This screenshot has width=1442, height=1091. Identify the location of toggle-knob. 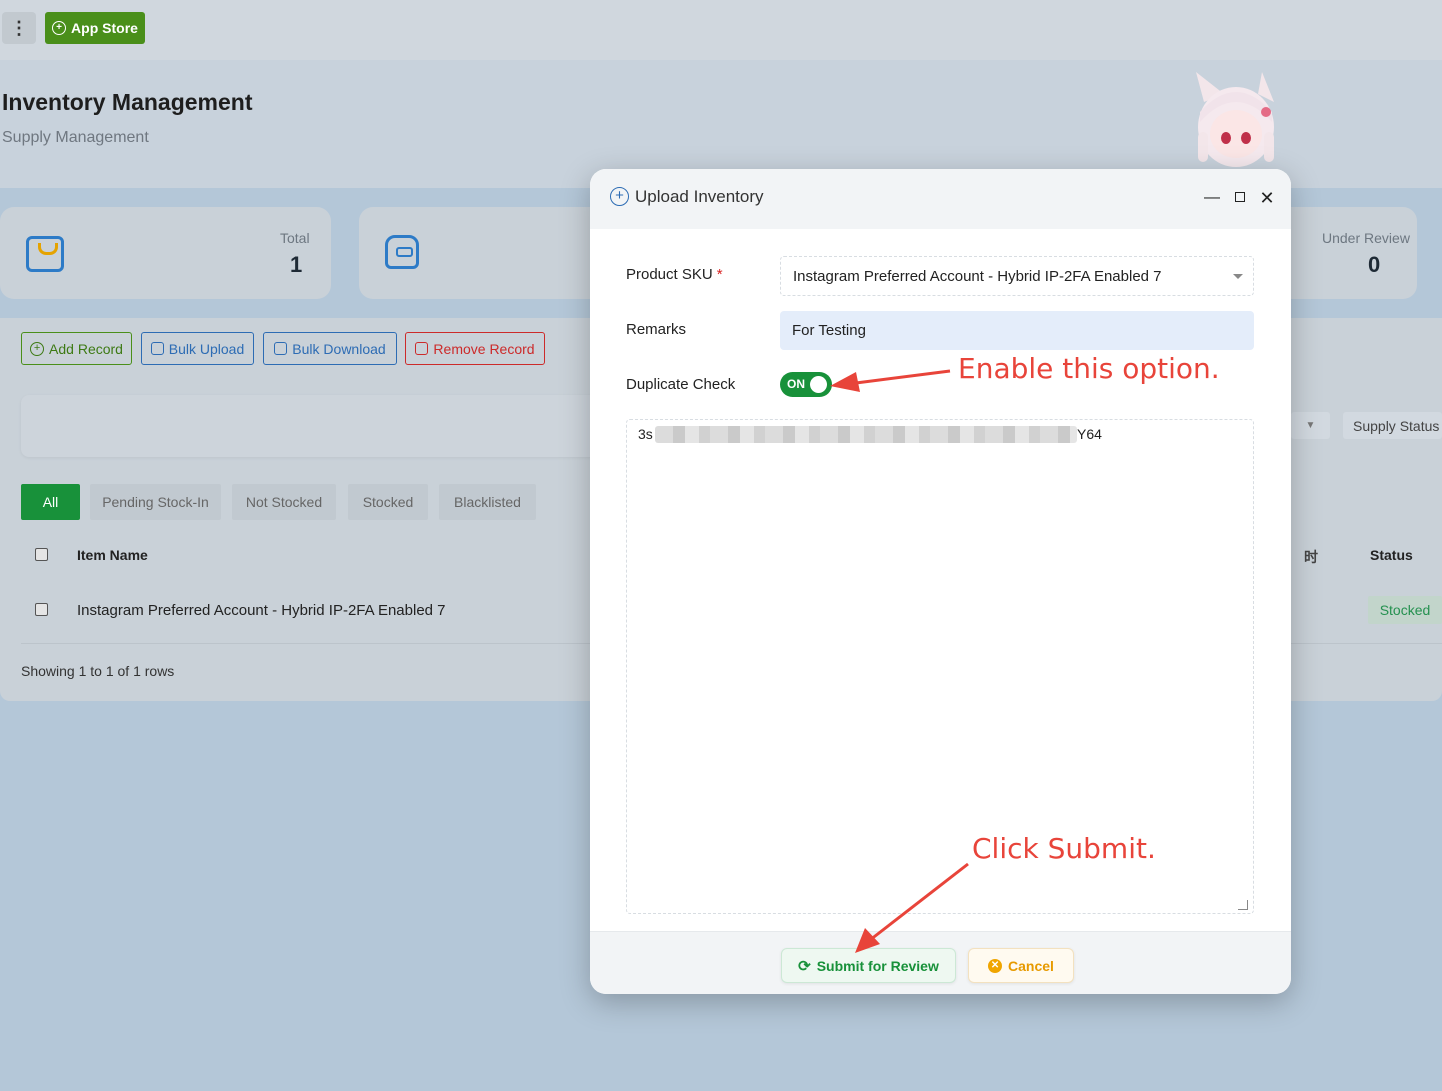
(818, 384).